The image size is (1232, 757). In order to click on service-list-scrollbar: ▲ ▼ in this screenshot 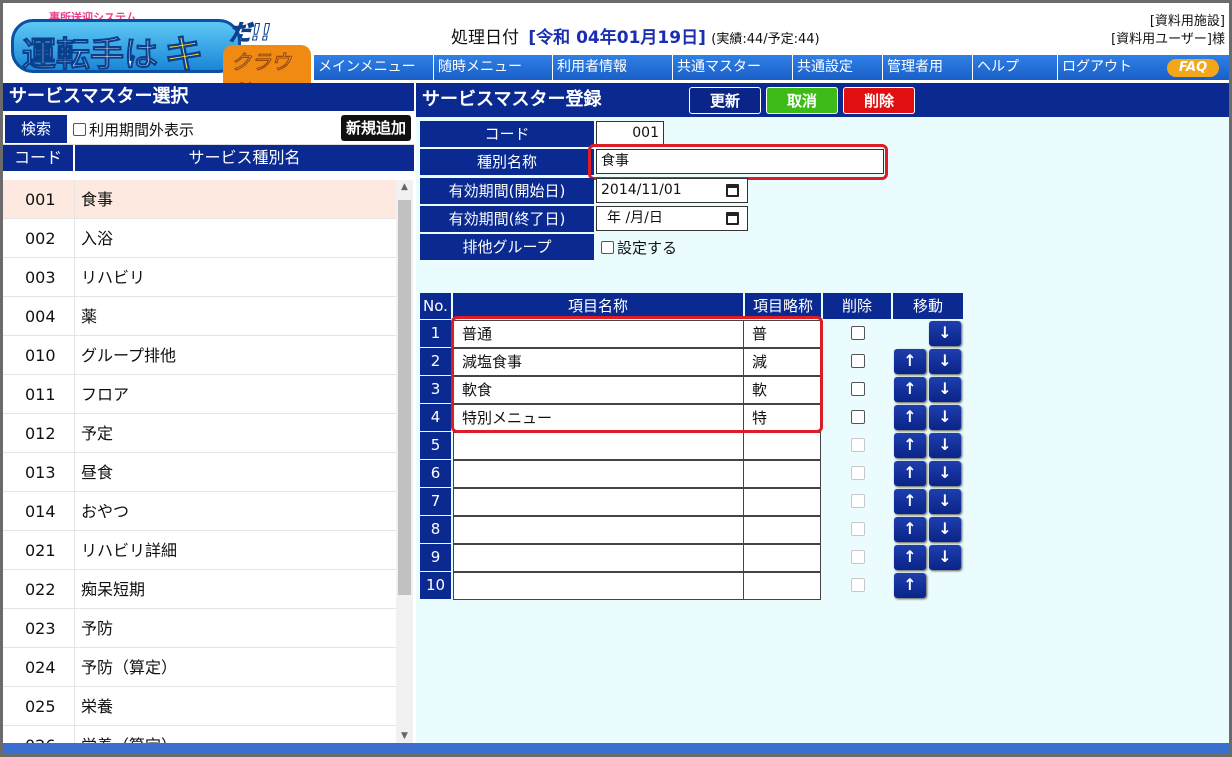, I will do `click(404, 461)`.